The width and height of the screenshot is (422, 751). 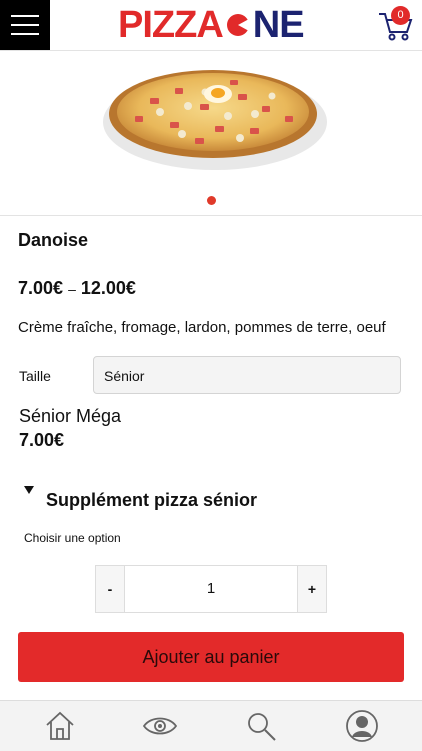 I want to click on search-icon, so click(x=261, y=726).